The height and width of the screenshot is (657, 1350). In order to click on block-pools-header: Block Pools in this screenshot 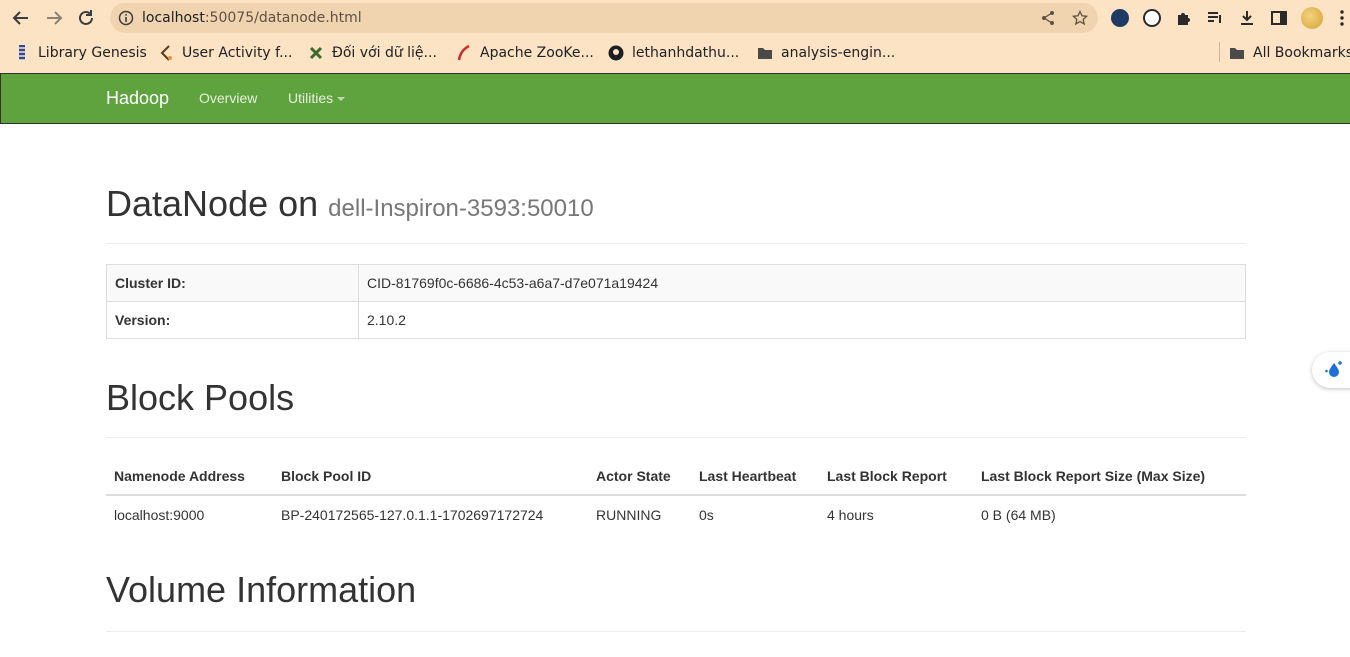, I will do `click(676, 408)`.